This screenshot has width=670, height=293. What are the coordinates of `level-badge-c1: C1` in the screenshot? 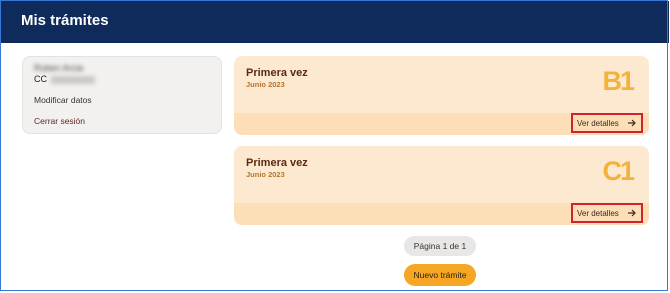 It's located at (618, 171).